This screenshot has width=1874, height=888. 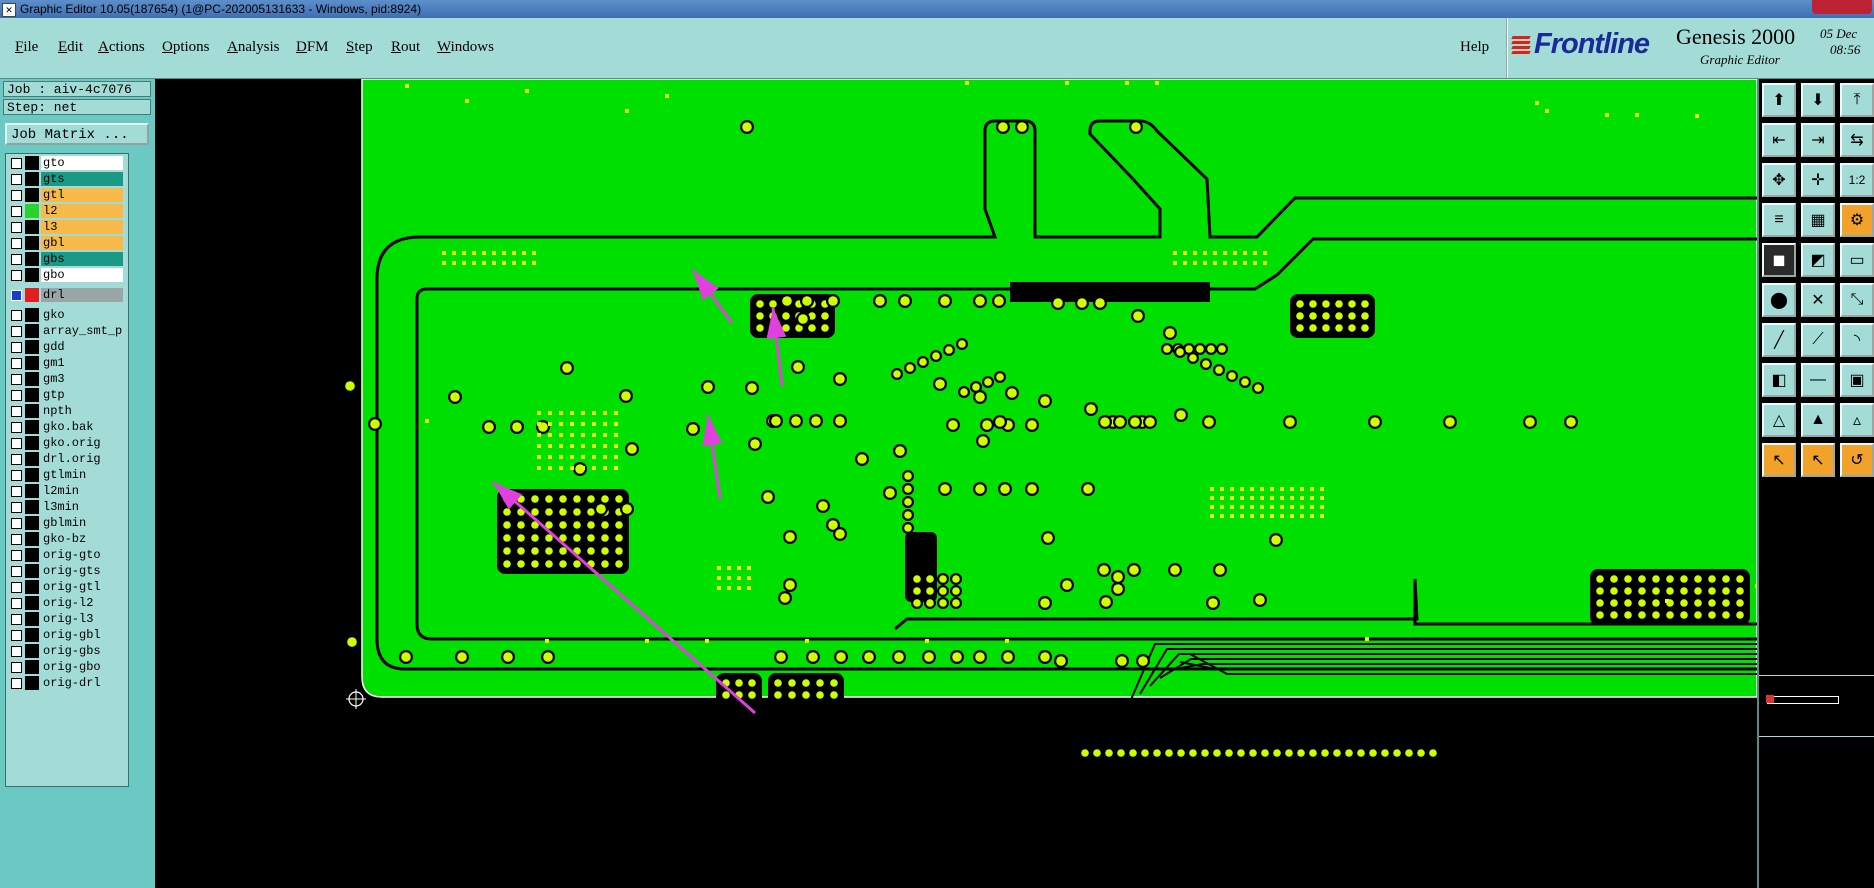 I want to click on layer-row-gko-bz: gko-bz, so click(x=67, y=539).